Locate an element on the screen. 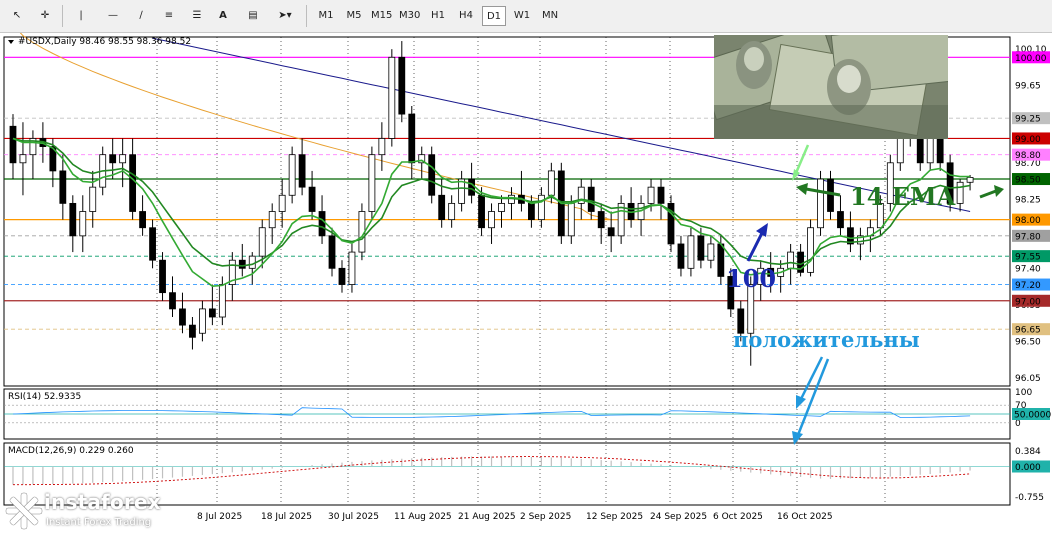 The height and width of the screenshot is (534, 1052). fibonacci-icon: ☰ is located at coordinates (197, 16).